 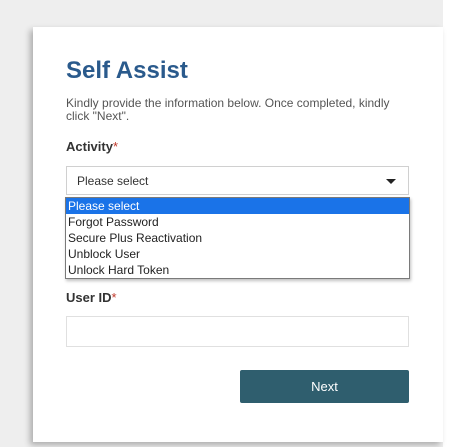 I want to click on userid-label: User ID*, so click(x=91, y=297).